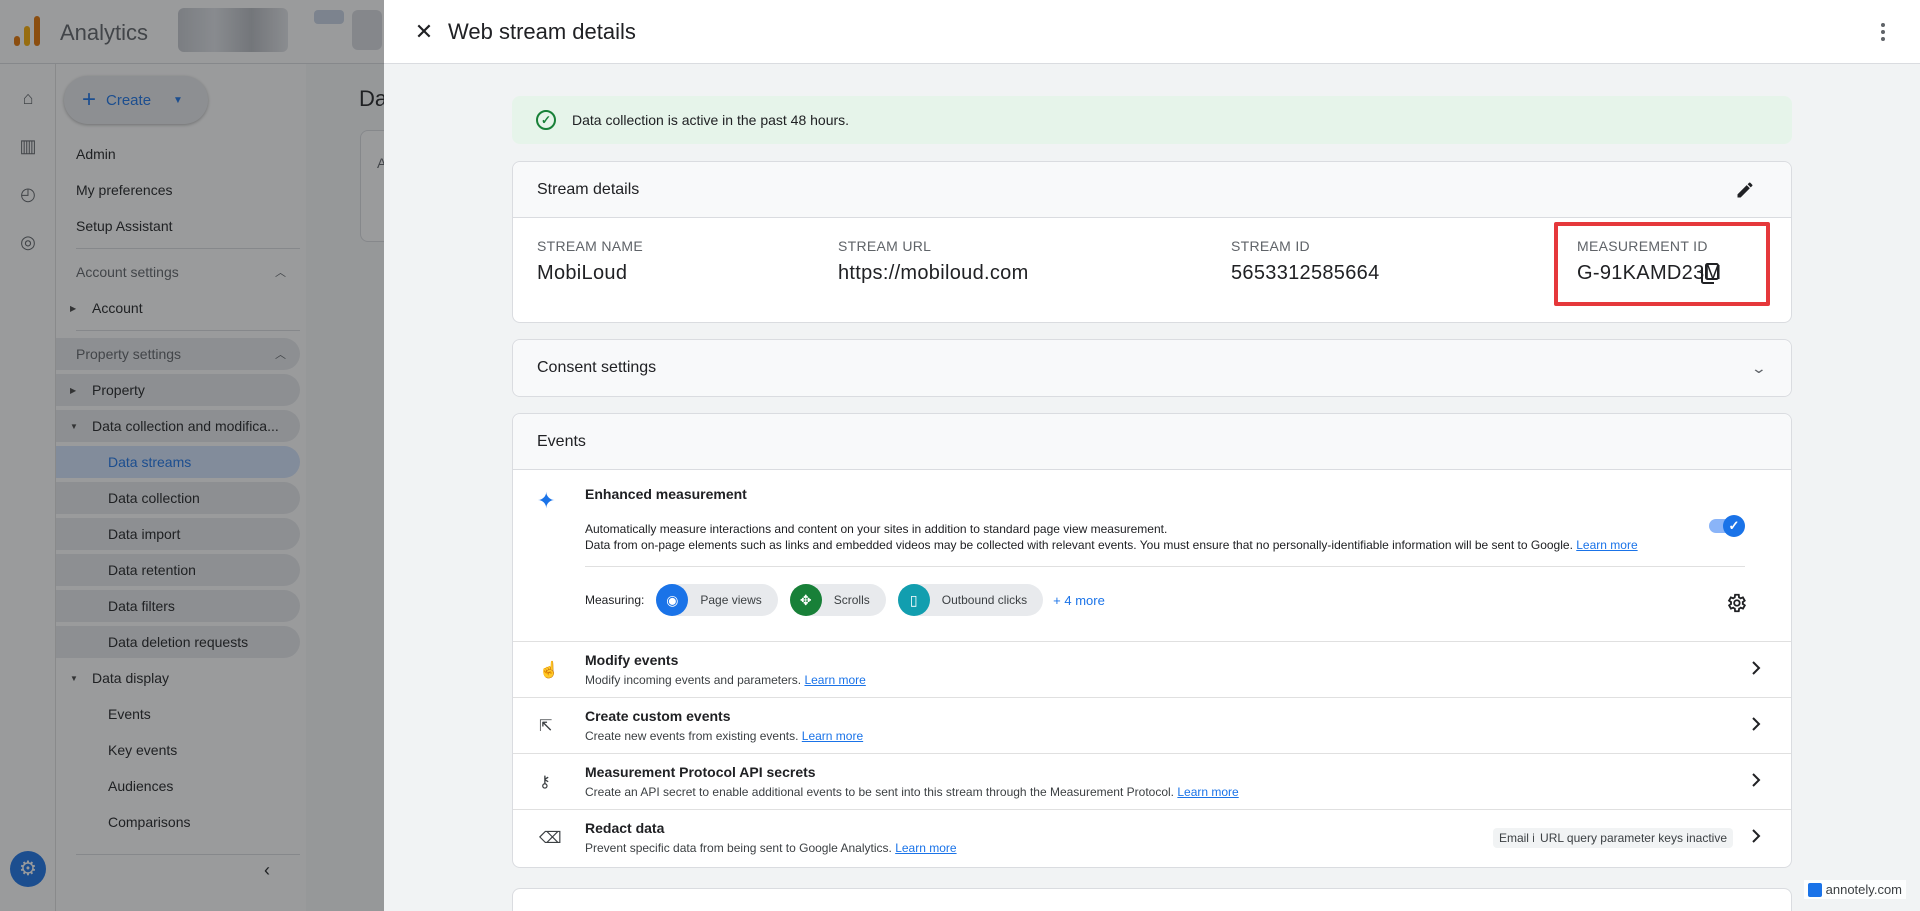  Describe the element at coordinates (561, 441) in the screenshot. I see `card-heading: Events` at that location.